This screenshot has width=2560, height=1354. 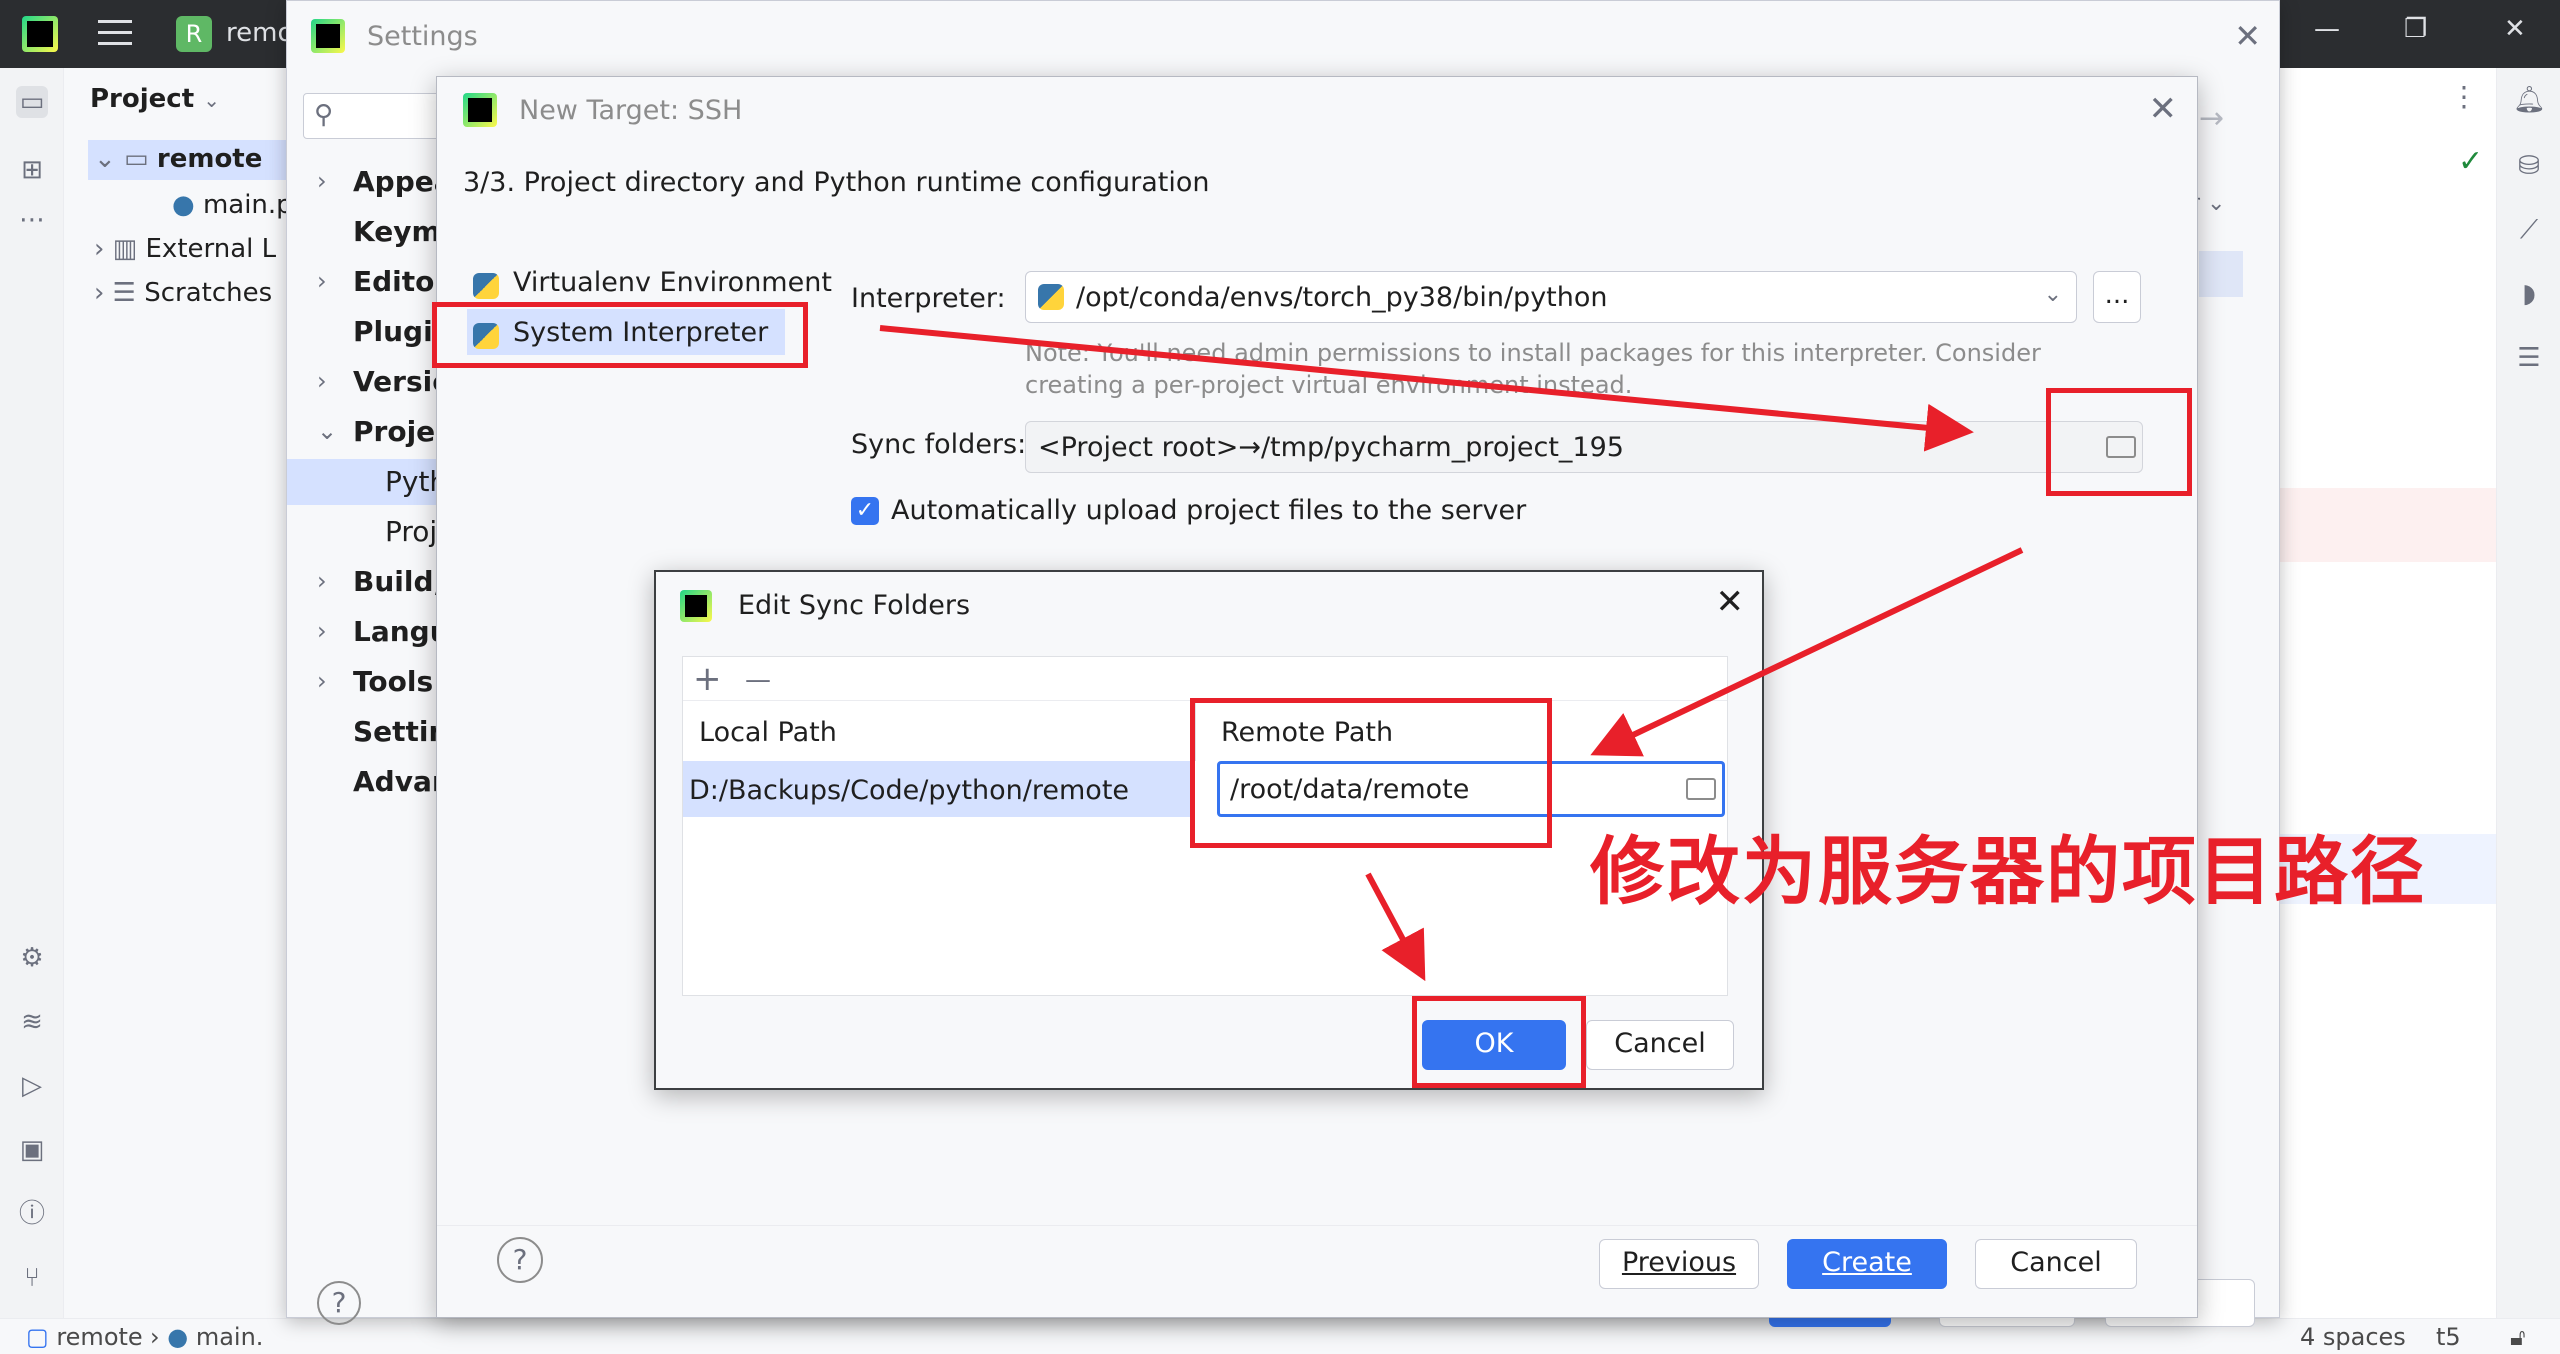 What do you see at coordinates (259, 33) in the screenshot?
I see `project-name: remo` at bounding box center [259, 33].